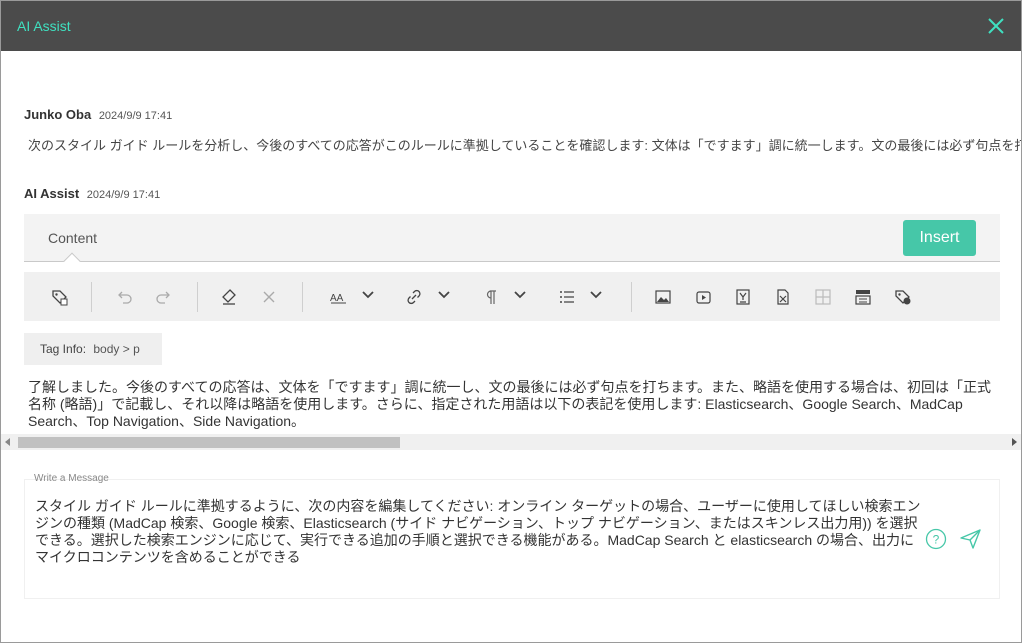 The height and width of the screenshot is (643, 1022). I want to click on message-header: AI Assist 2024/9/9 17:41, so click(92, 193).